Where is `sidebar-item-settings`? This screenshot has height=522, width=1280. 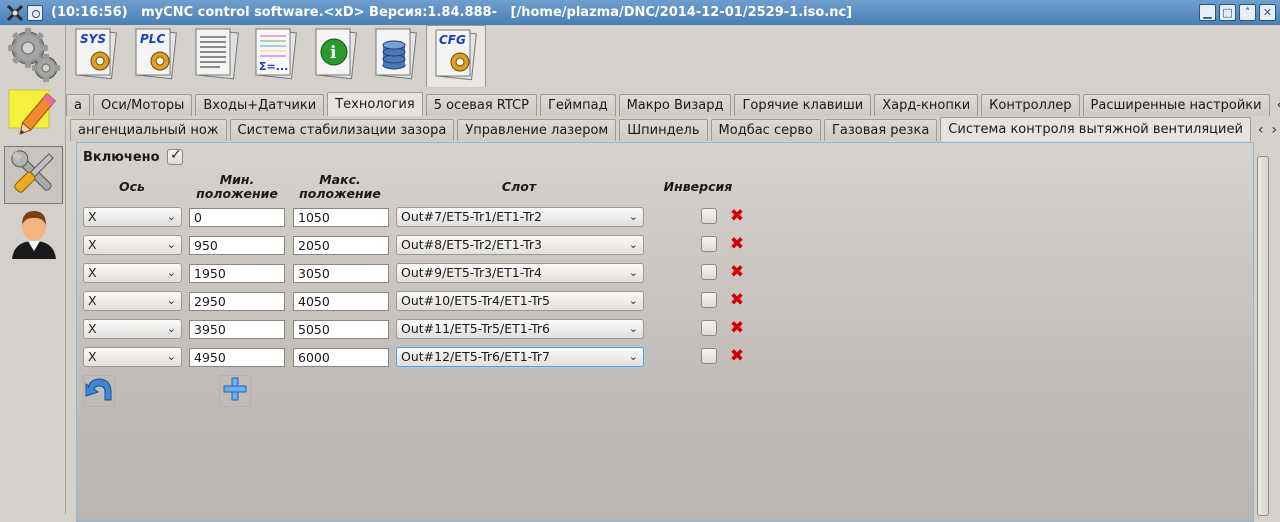
sidebar-item-settings is located at coordinates (33, 56).